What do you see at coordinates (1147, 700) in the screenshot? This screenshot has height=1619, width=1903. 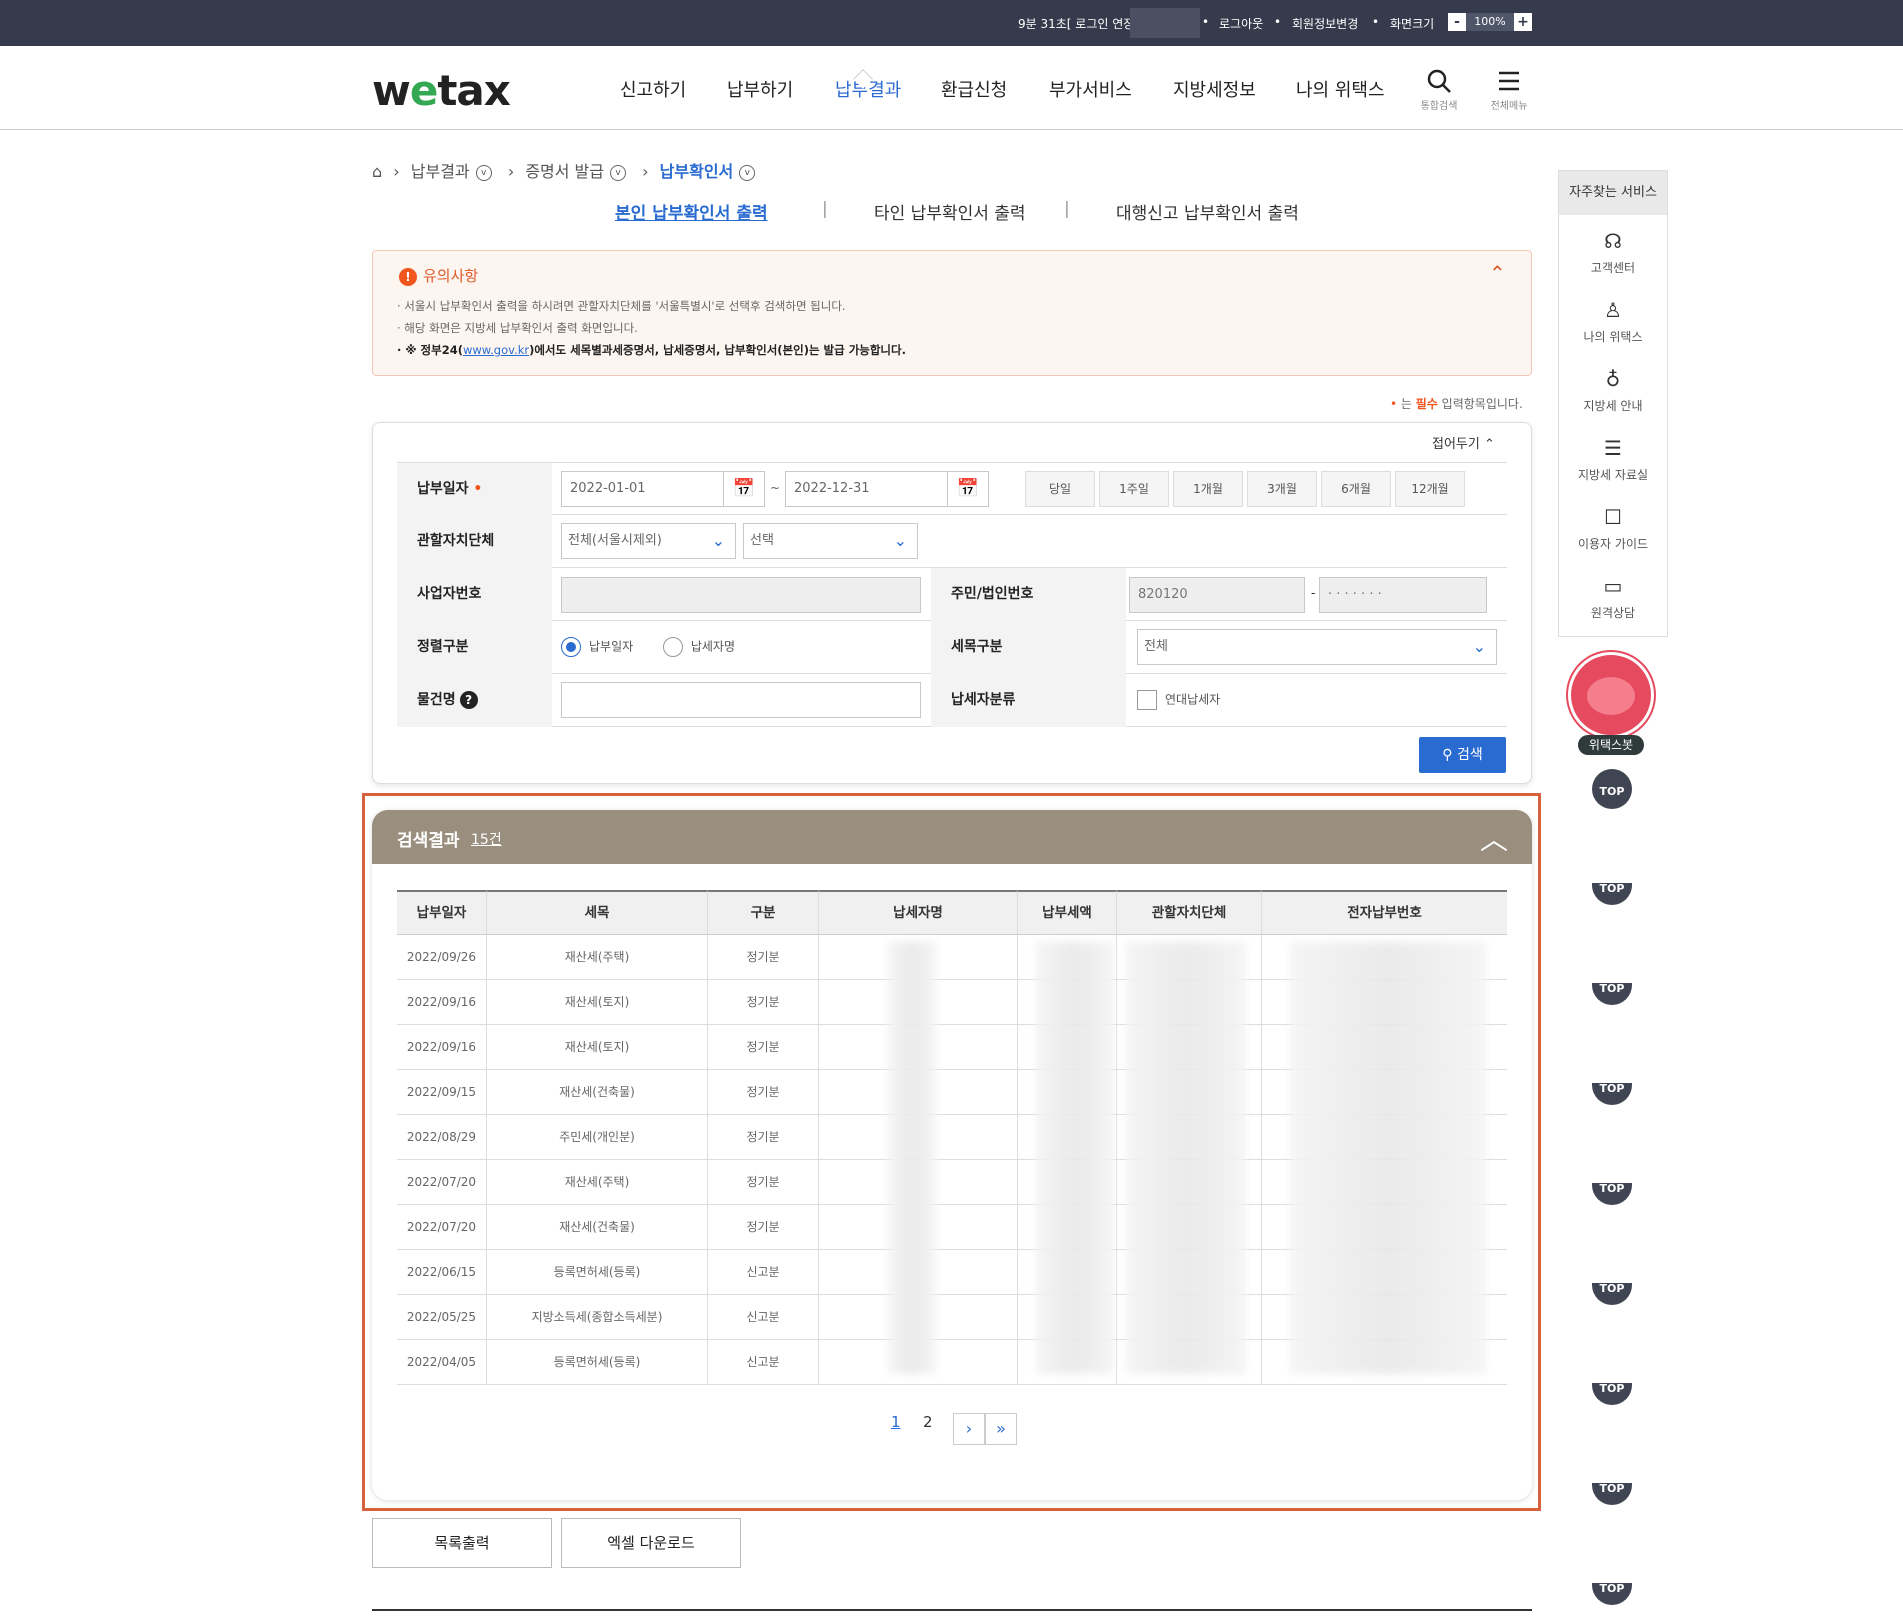 I see `joint-taxpayer-checkbox` at bounding box center [1147, 700].